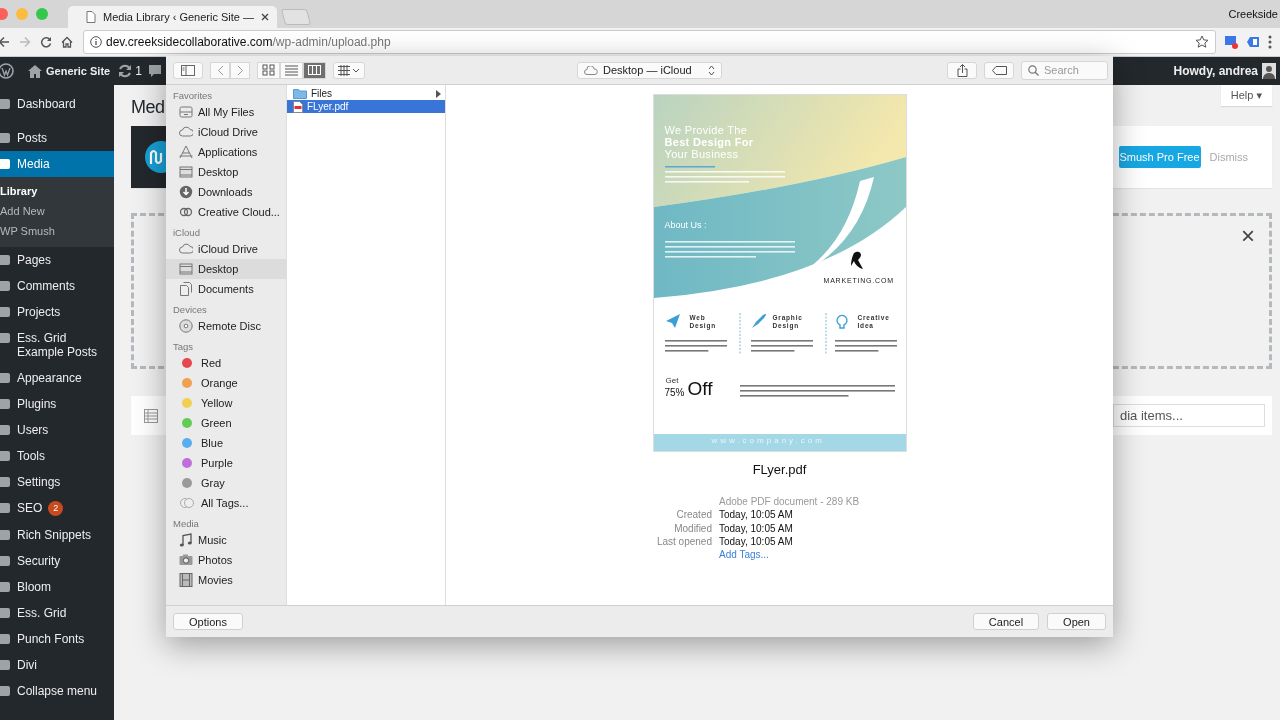 Image resolution: width=1280 pixels, height=720 pixels. I want to click on section-heading: iCloud, so click(186, 232).